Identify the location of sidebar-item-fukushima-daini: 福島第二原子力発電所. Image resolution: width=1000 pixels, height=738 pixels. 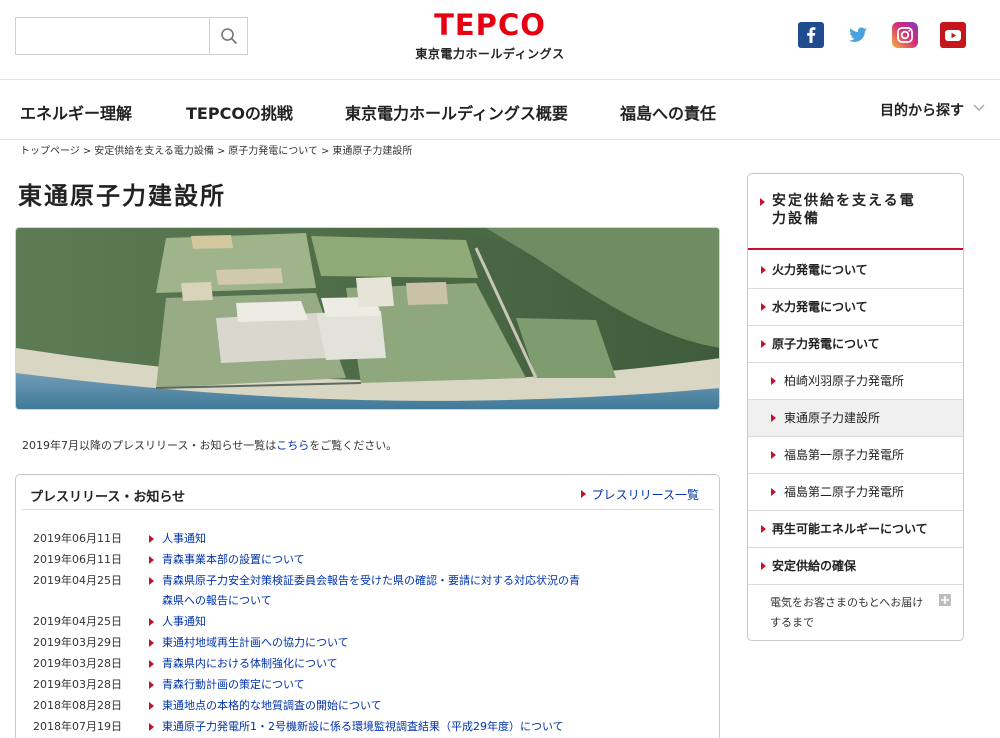
(855, 492).